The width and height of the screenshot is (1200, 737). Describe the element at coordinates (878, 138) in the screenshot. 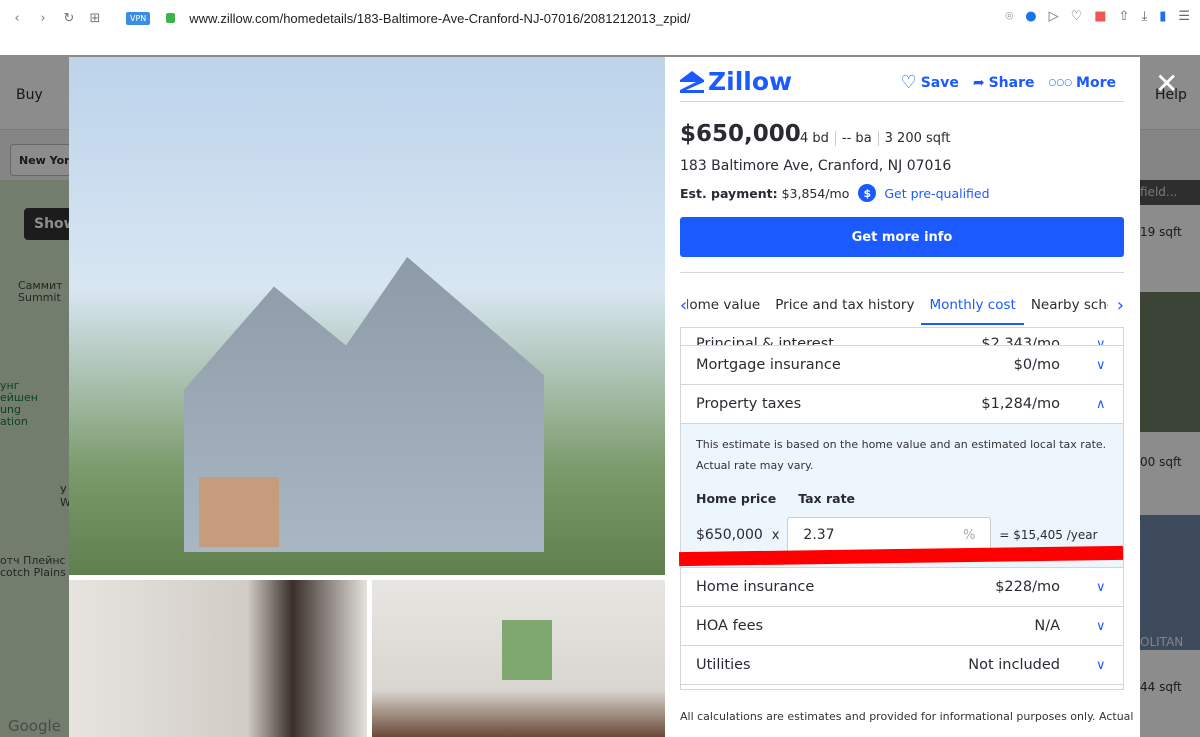

I see `home-facts: 4 bd -- ba 3 200 sqft` at that location.